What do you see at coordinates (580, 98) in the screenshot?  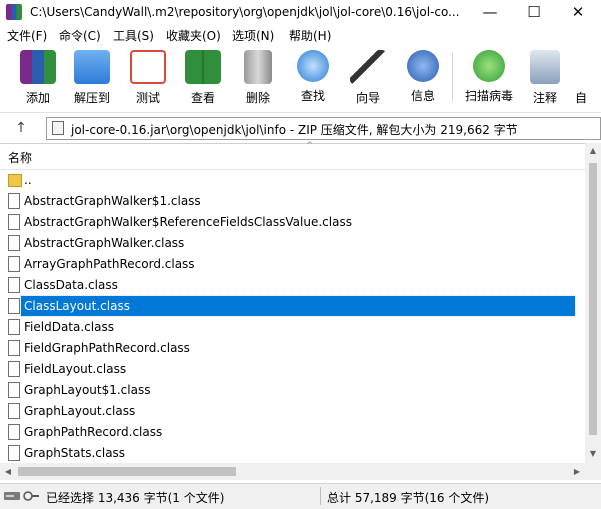 I see `more-label: 自` at bounding box center [580, 98].